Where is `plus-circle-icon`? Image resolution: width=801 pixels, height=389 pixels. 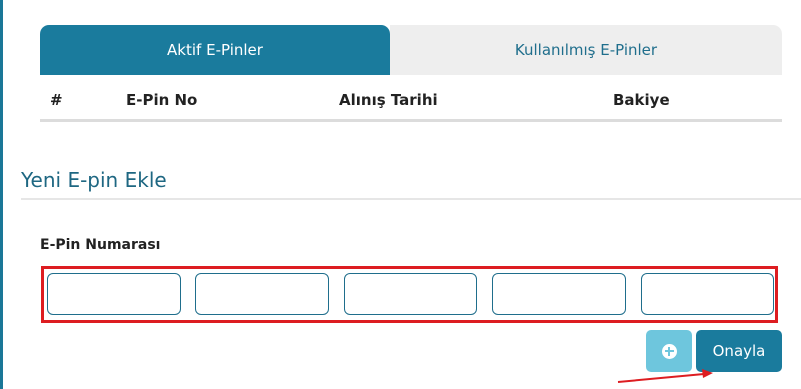
plus-circle-icon is located at coordinates (669, 351).